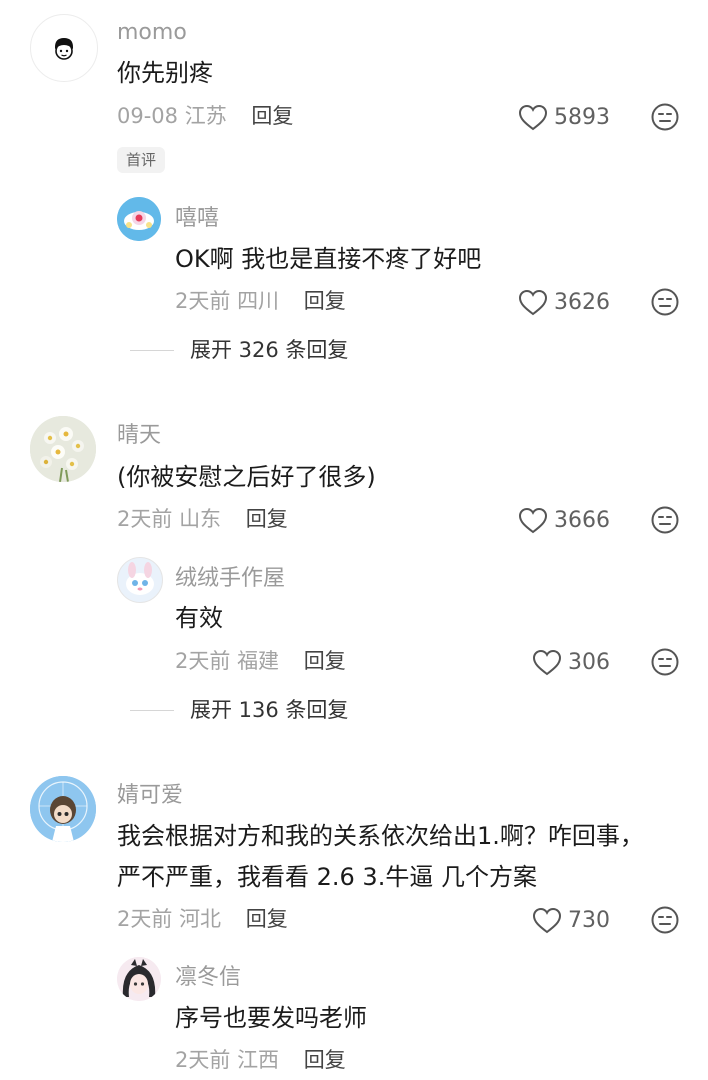 This screenshot has height=1080, width=708. I want to click on comment-text-line-1: 我会根据对方和我的关系依次给出1.啊？咋回事，, so click(380, 836).